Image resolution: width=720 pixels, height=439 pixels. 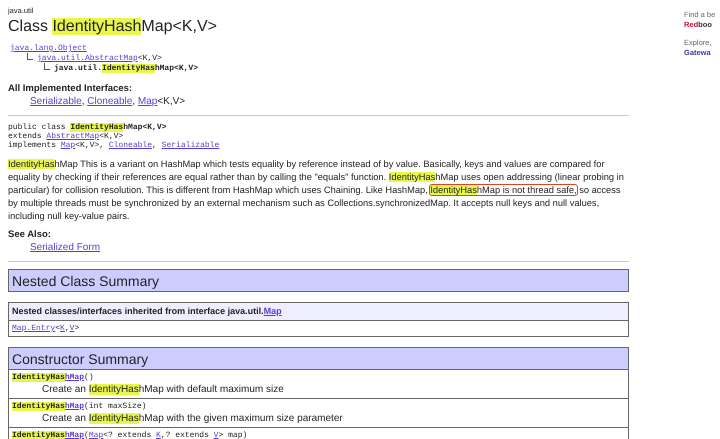 What do you see at coordinates (318, 359) in the screenshot?
I see `summary-header: Constructor Summary` at bounding box center [318, 359].